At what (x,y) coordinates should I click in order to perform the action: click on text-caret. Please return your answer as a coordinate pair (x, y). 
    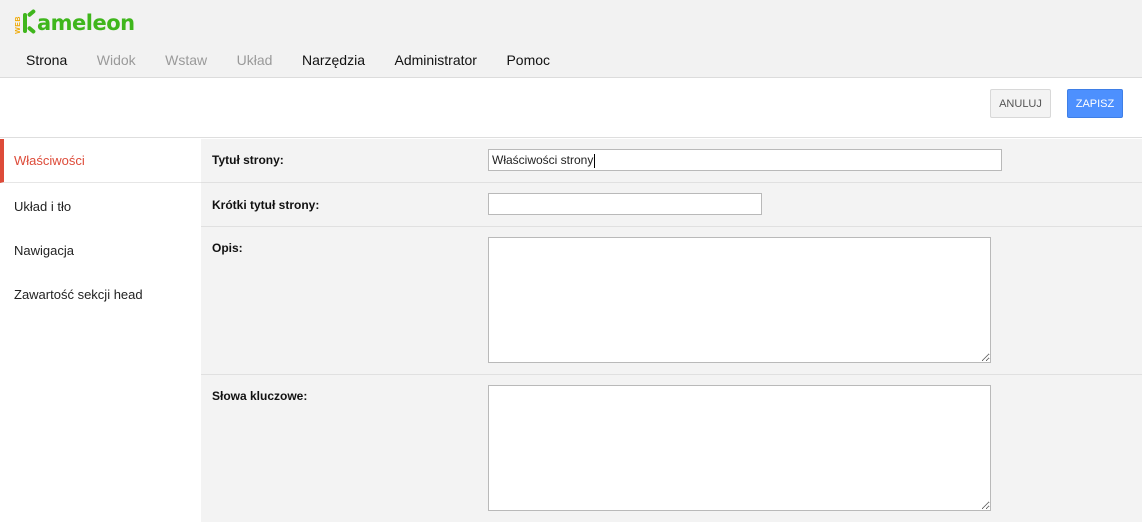
    Looking at the image, I should click on (595, 160).